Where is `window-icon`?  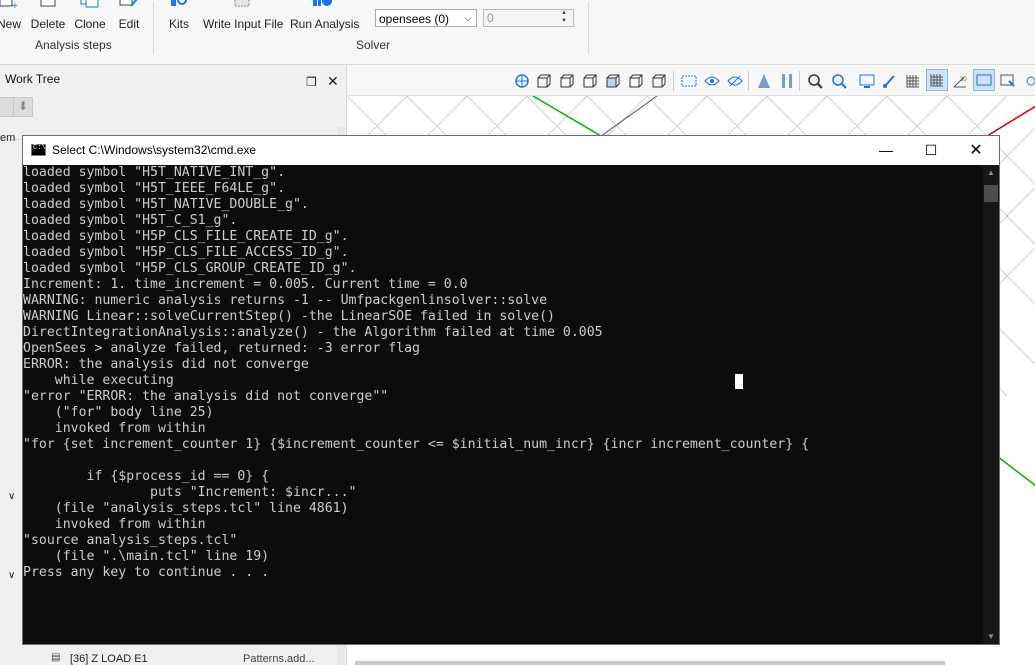
window-icon is located at coordinates (984, 80).